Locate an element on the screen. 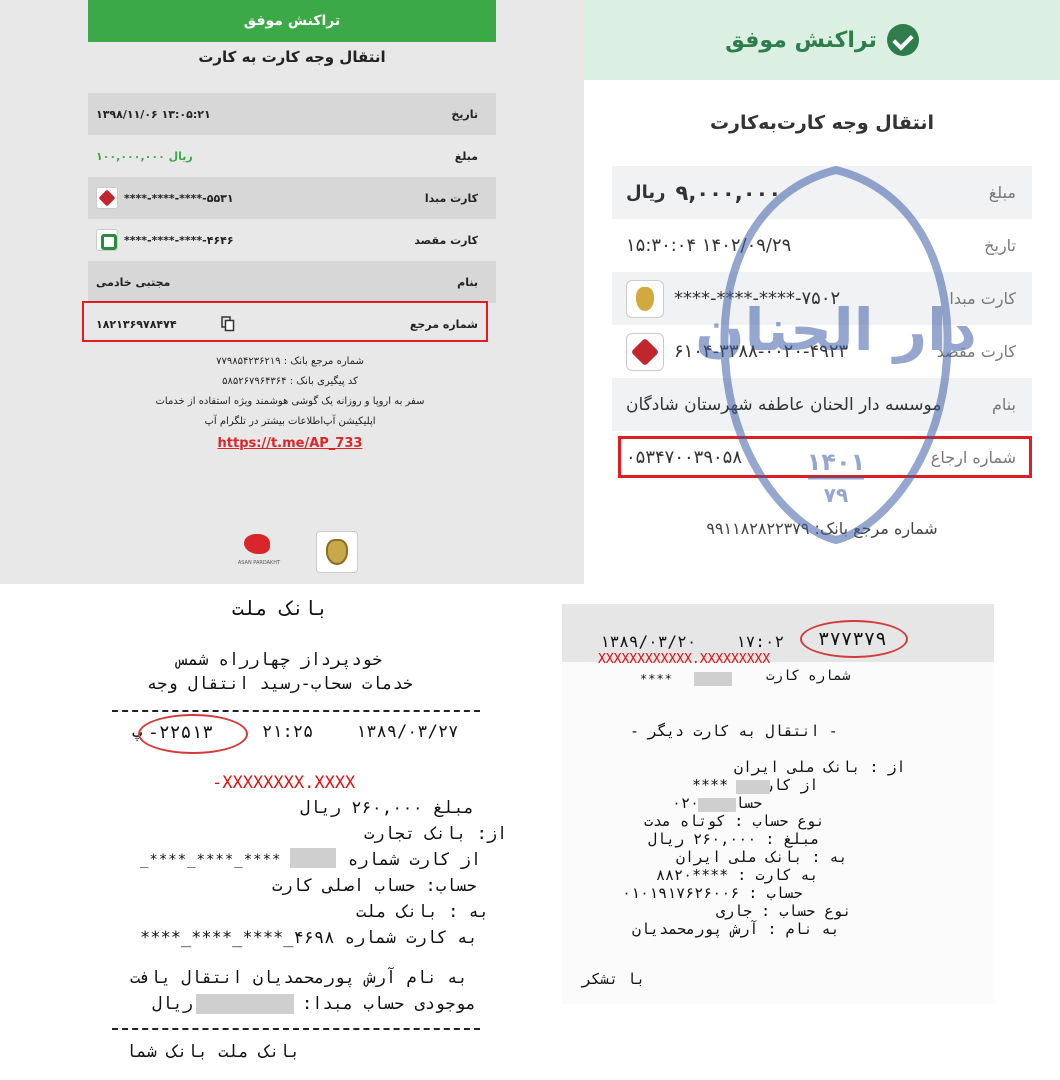  row-name: بنام مجتبی خادمی is located at coordinates (292, 282).